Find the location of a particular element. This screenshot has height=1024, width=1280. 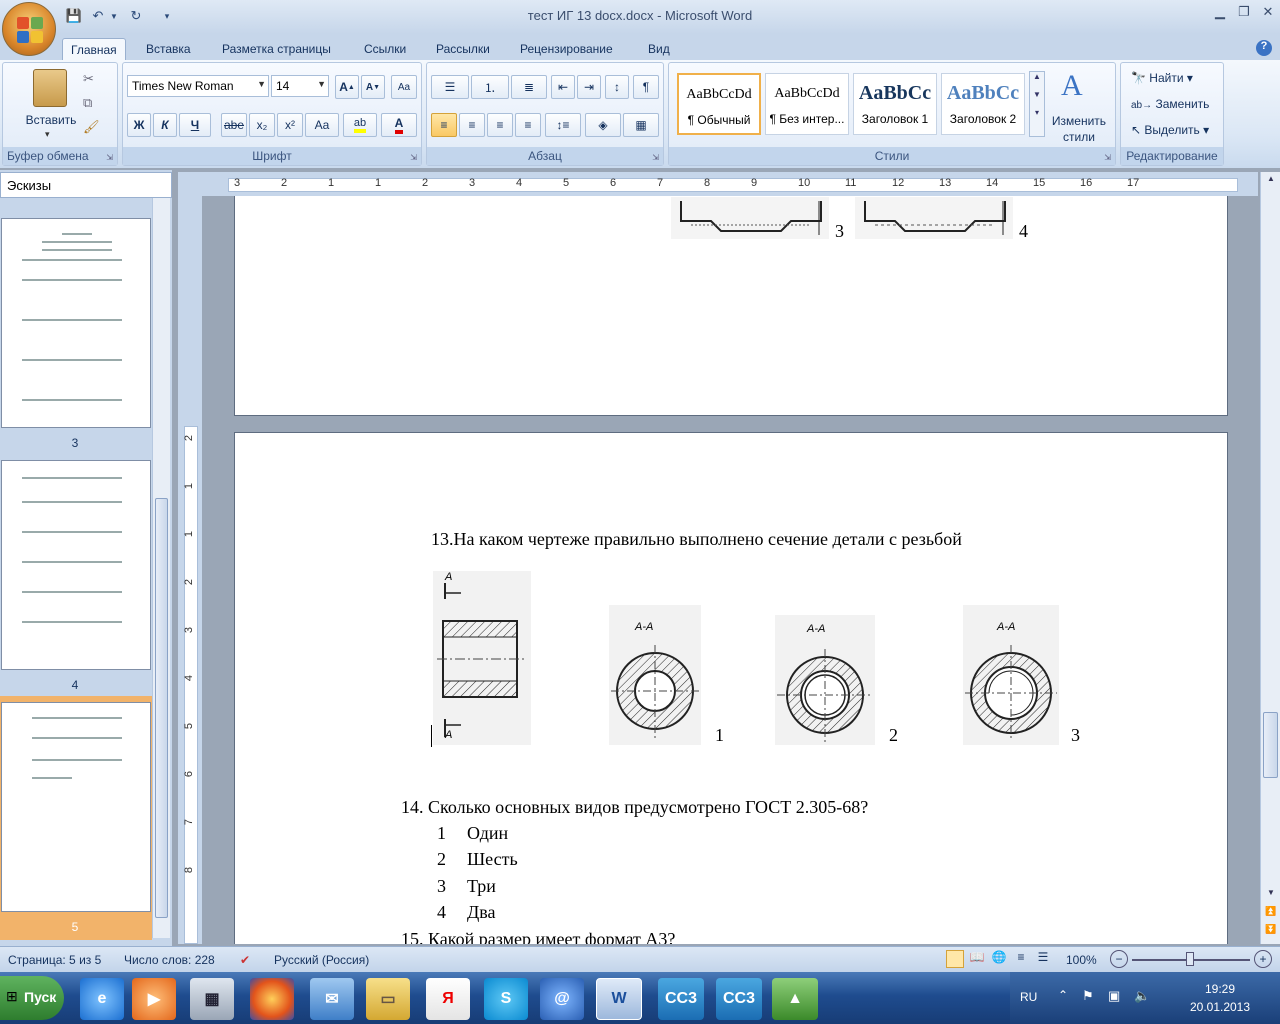

change-styles-icon: A is located at coordinates (1072, 86).